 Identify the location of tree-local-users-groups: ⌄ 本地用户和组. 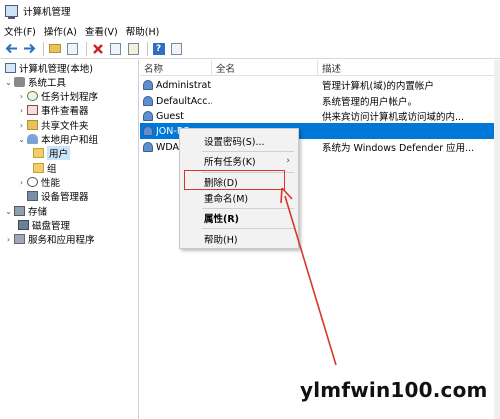
(57, 139).